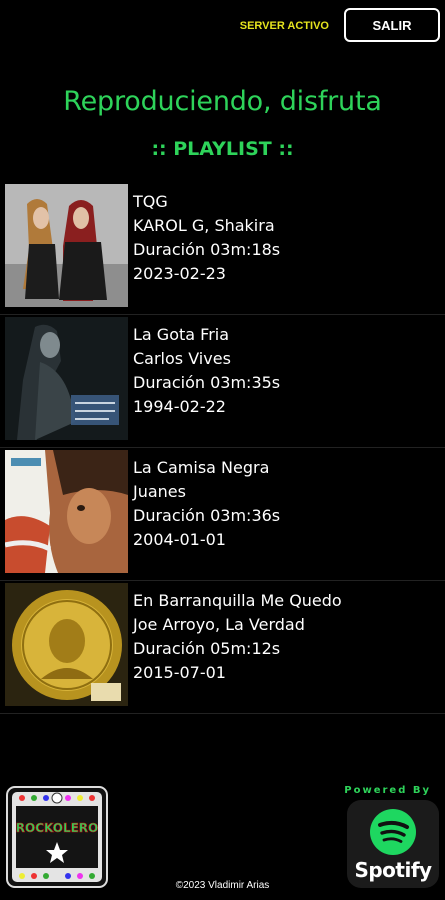 The width and height of the screenshot is (445, 900). Describe the element at coordinates (207, 515) in the screenshot. I see `track-duration: Duración 03m:36s` at that location.